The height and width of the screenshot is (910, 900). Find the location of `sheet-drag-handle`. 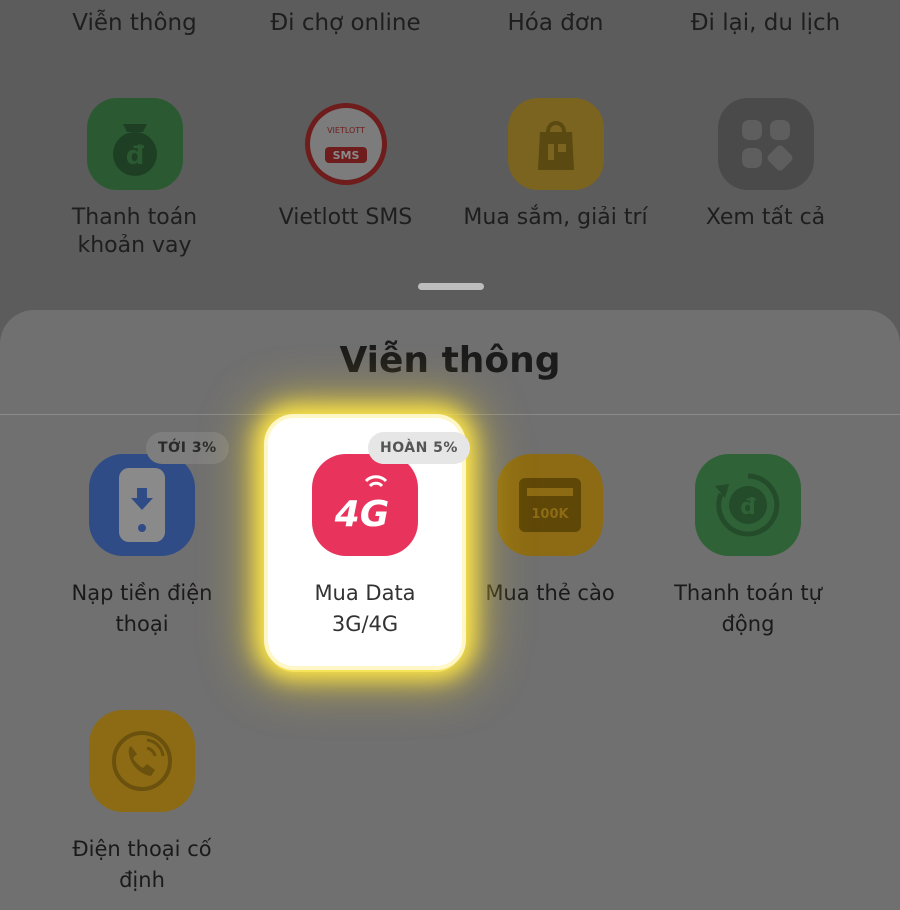

sheet-drag-handle is located at coordinates (451, 286).